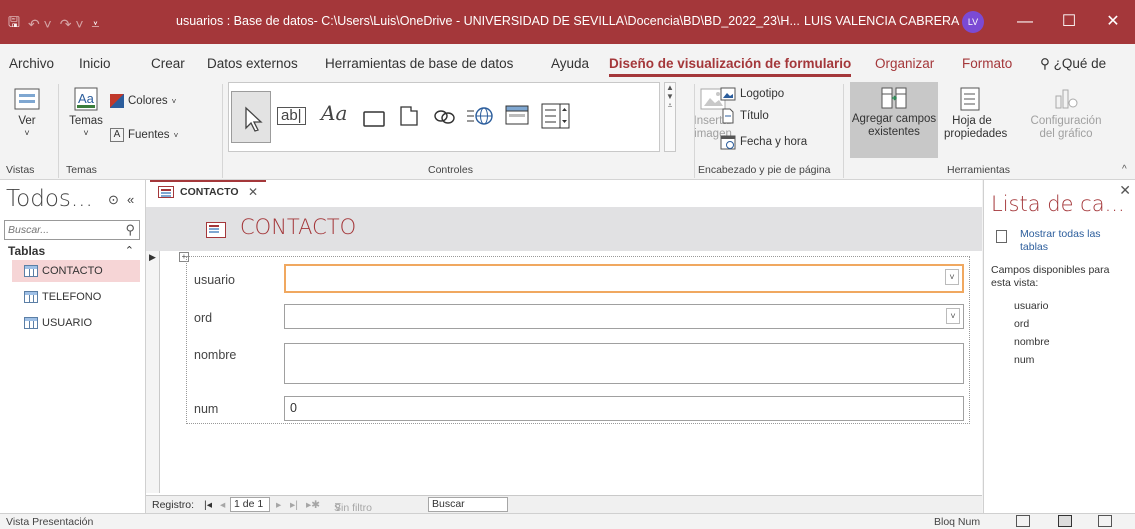  What do you see at coordinates (1031, 306) in the screenshot?
I see `field-list-item: usuario` at bounding box center [1031, 306].